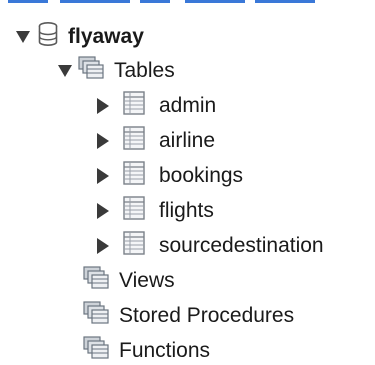 Image resolution: width=375 pixels, height=365 pixels. Describe the element at coordinates (165, 350) in the screenshot. I see `functions-label: Functions` at that location.